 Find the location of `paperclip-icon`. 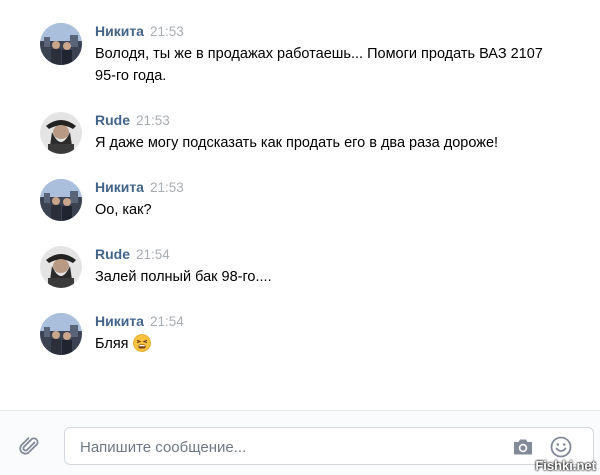

paperclip-icon is located at coordinates (29, 446).